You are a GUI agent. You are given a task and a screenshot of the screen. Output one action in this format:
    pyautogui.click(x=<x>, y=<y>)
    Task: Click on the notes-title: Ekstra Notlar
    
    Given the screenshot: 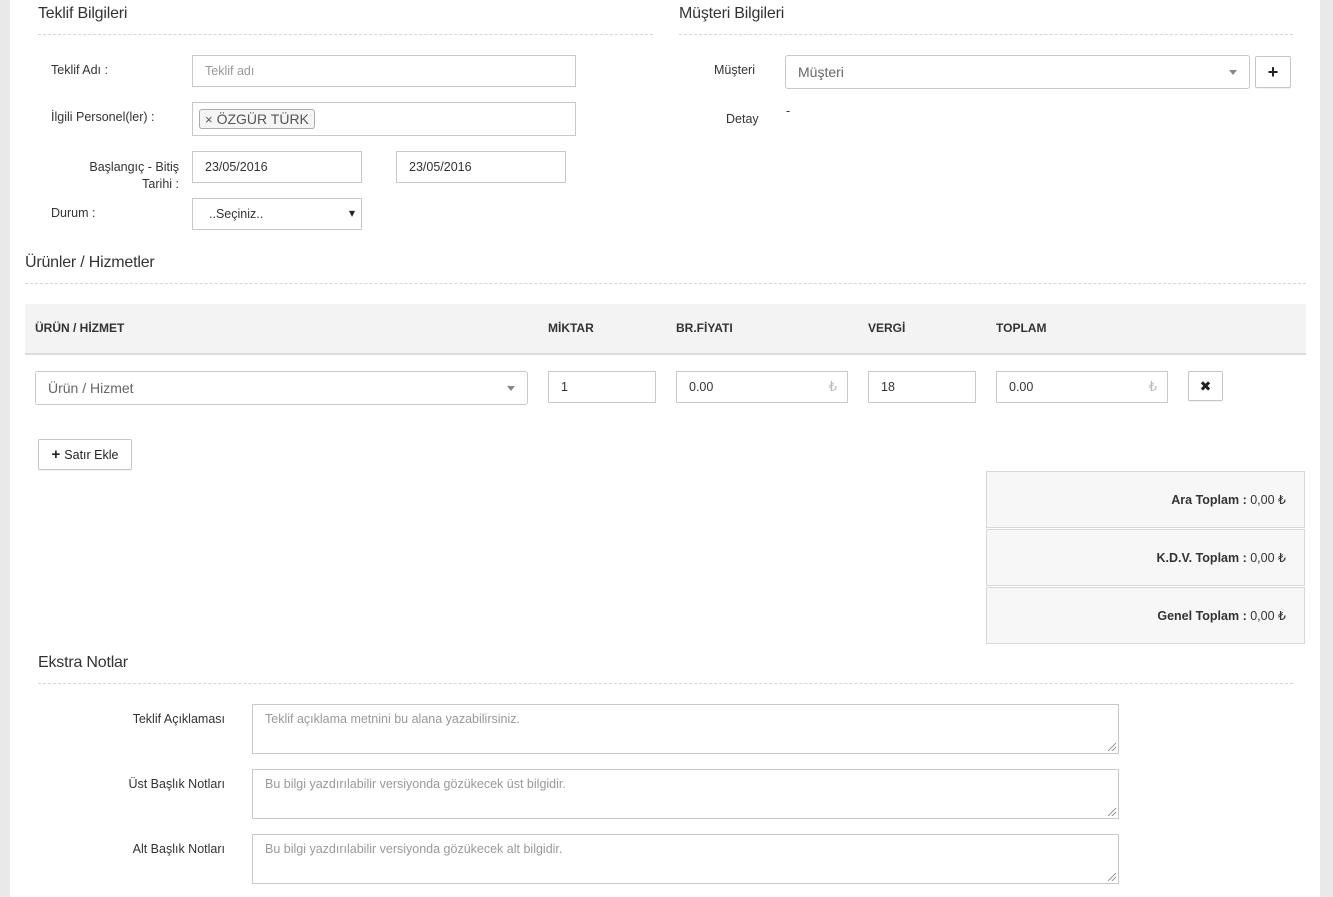 What is the action you would take?
    pyautogui.click(x=83, y=662)
    